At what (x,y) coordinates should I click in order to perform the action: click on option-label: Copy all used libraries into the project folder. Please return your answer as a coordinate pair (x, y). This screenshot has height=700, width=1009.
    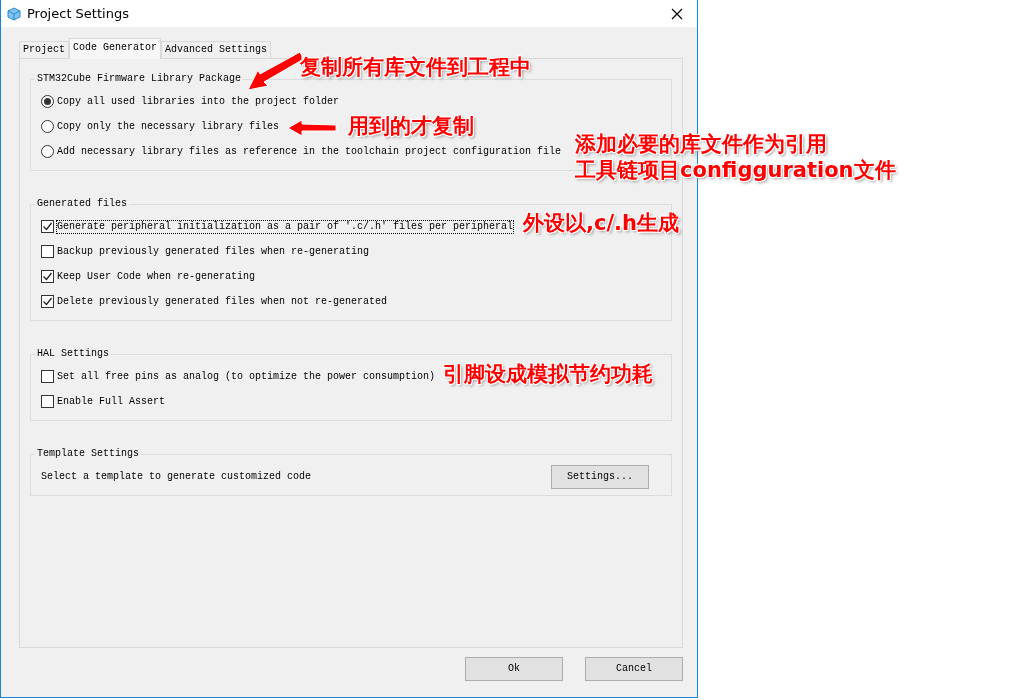
    Looking at the image, I should click on (198, 101).